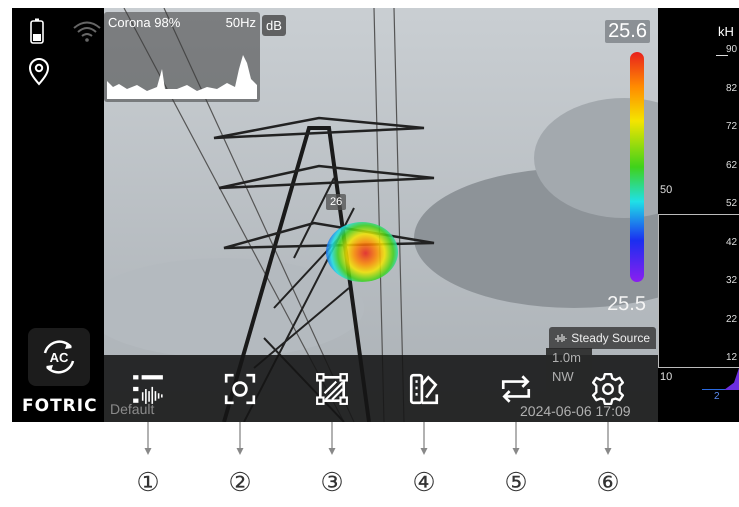 Image resolution: width=739 pixels, height=507 pixels. I want to click on palette-tool-button, so click(424, 389).